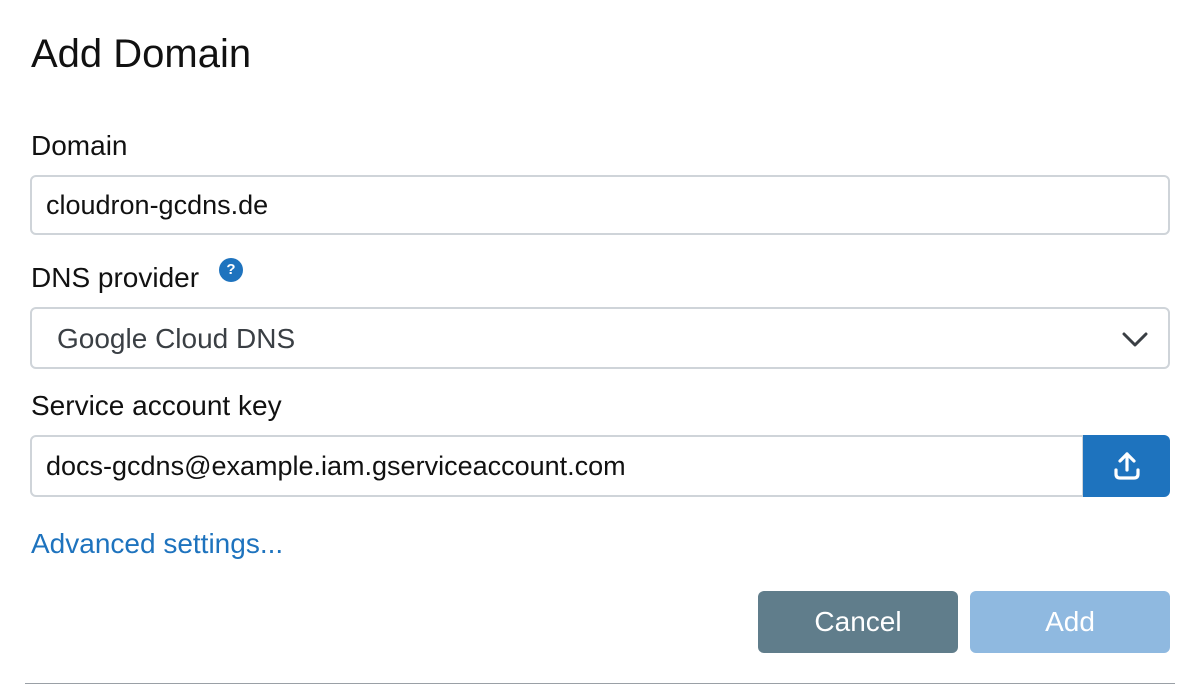 Image resolution: width=1200 pixels, height=684 pixels. I want to click on cancel-button: Cancel, so click(858, 622).